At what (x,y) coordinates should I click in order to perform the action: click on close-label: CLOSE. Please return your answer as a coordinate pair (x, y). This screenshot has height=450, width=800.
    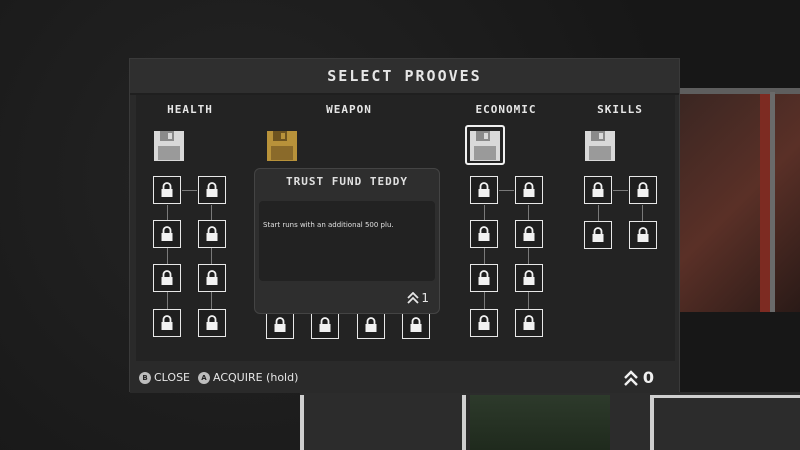
    Looking at the image, I should click on (172, 377).